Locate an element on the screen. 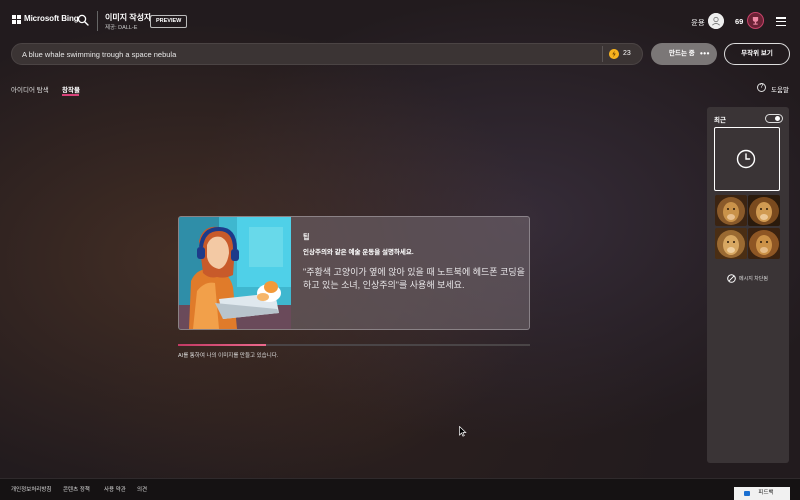 The height and width of the screenshot is (500, 800). microsoft-logo-icon is located at coordinates (16, 19).